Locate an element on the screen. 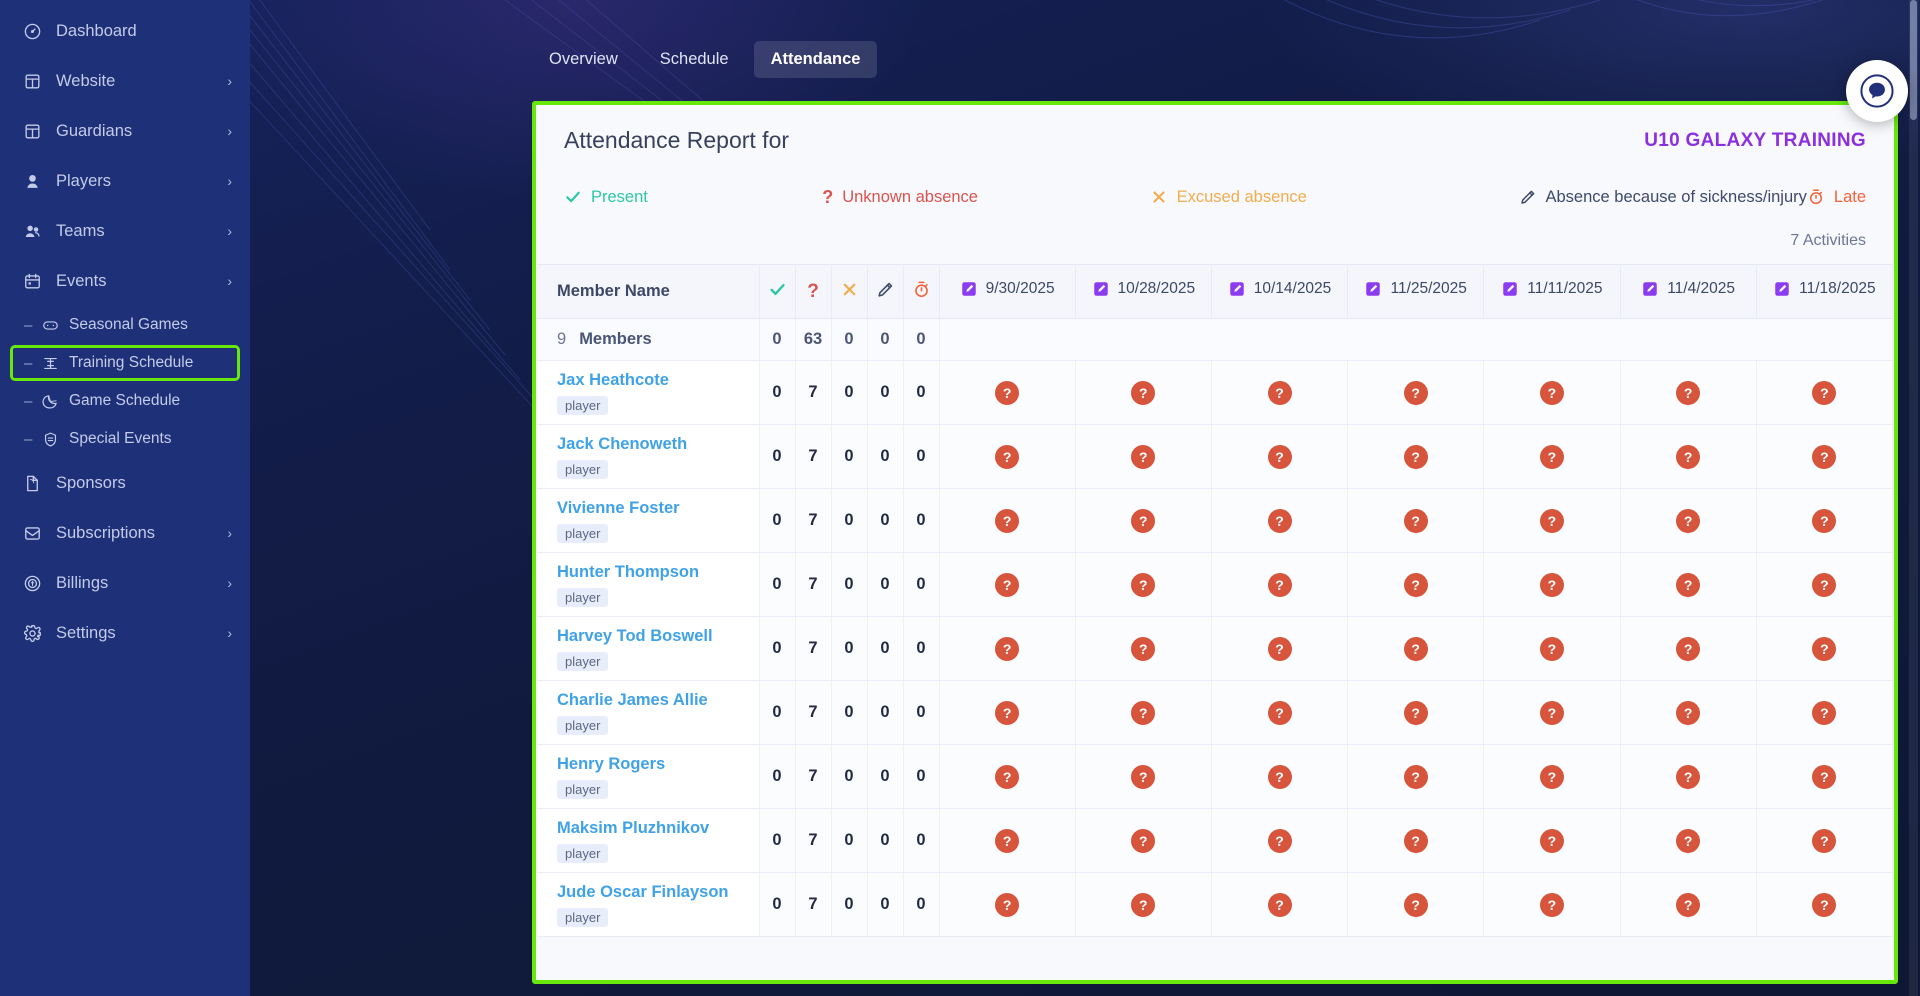  column-header-cross is located at coordinates (849, 291).